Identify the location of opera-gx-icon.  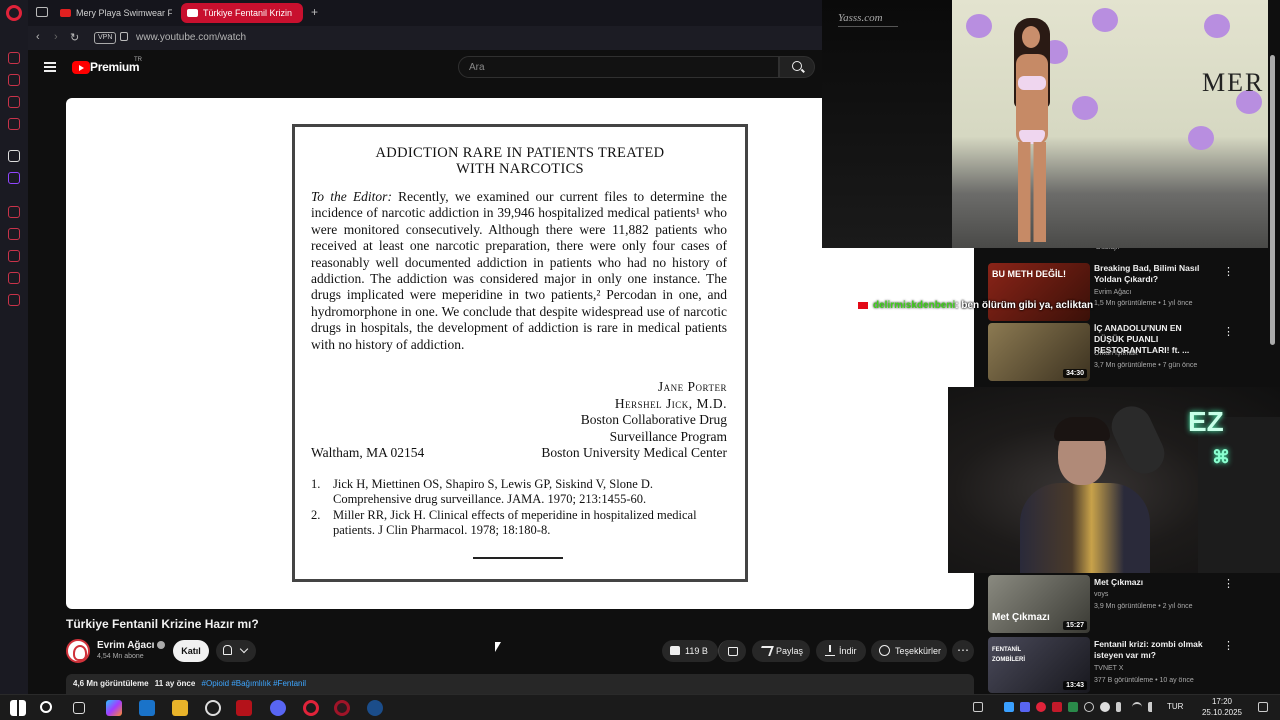
(342, 708).